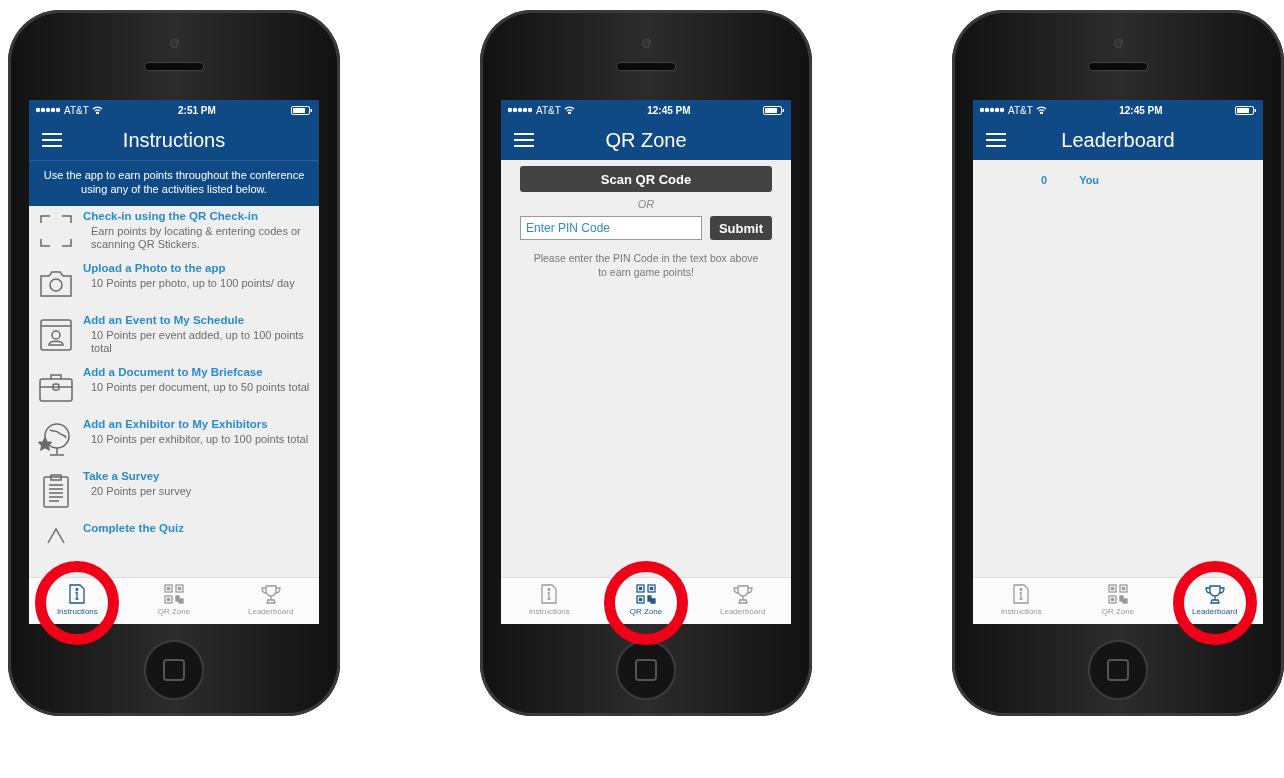 The width and height of the screenshot is (1284, 778). Describe the element at coordinates (1044, 180) in the screenshot. I see `score-cell: 0` at that location.